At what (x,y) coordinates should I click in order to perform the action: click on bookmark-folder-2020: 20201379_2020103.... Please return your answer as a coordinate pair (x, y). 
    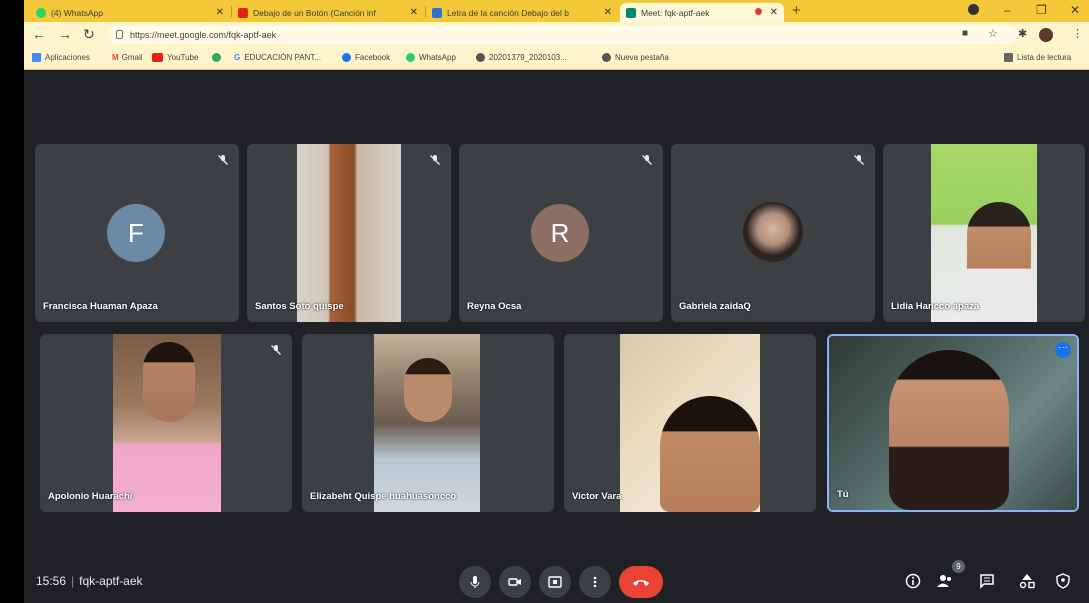
    Looking at the image, I should click on (521, 57).